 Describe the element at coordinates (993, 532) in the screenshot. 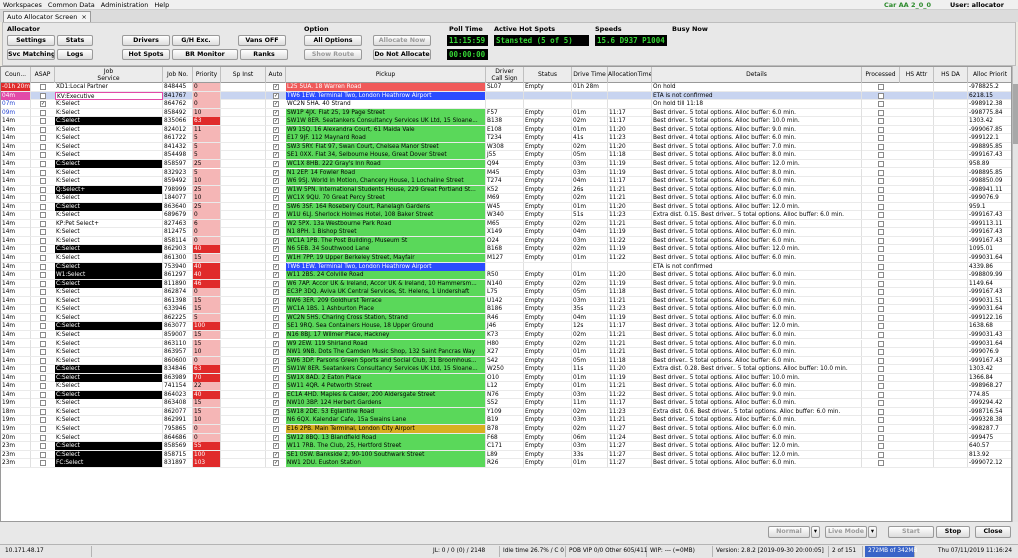

I see `close-button: Close` at that location.